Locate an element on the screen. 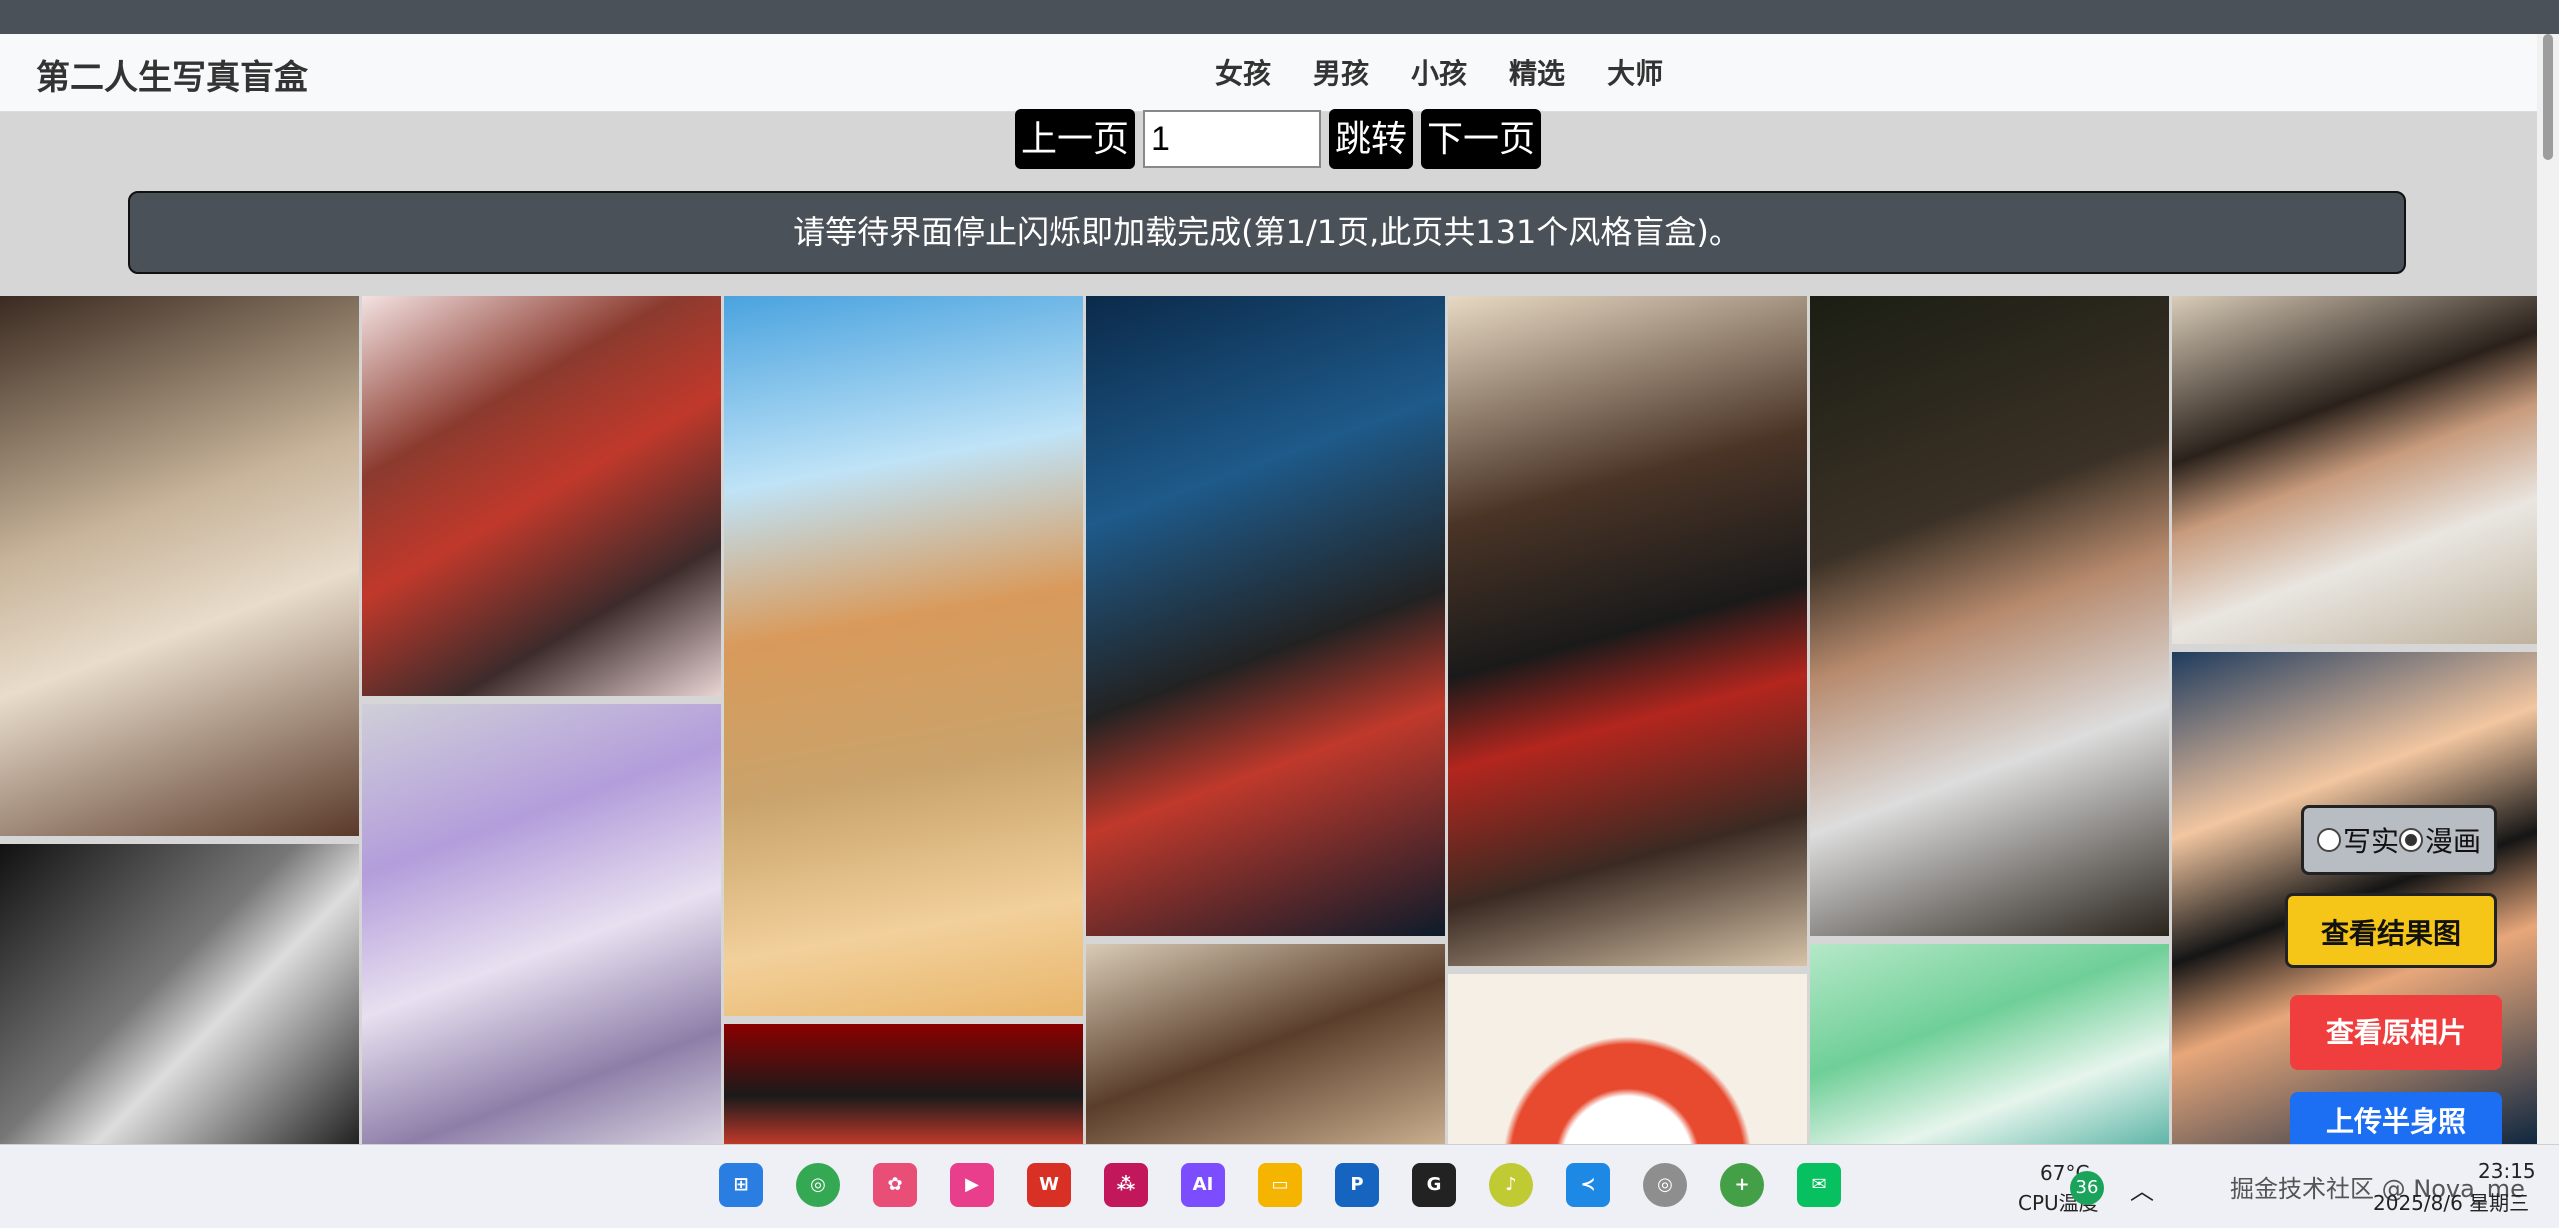 This screenshot has width=2559, height=1228. page-number-input is located at coordinates (1232, 139).